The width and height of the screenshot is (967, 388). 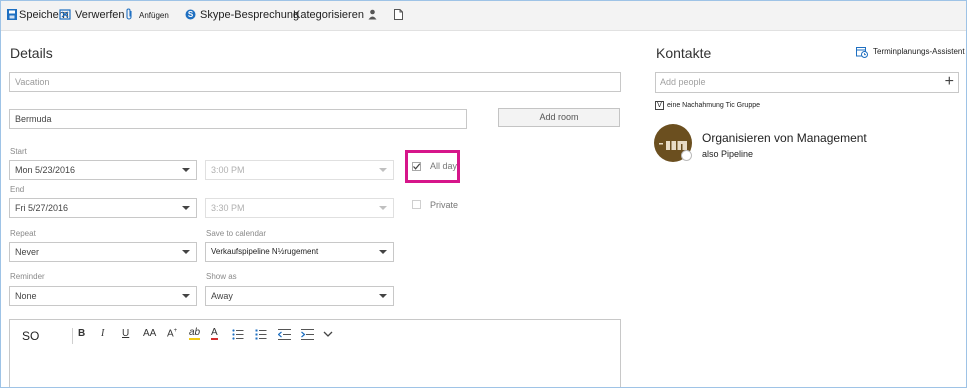 I want to click on title-input: Vacation, so click(x=315, y=82).